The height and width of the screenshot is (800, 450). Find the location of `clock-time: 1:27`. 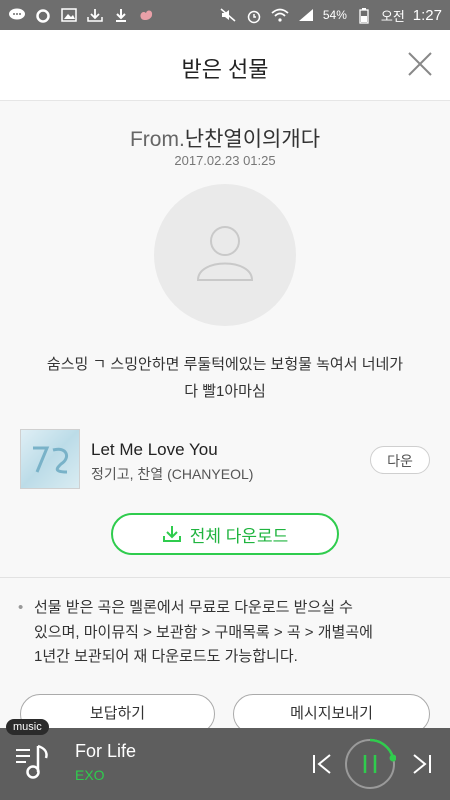

clock-time: 1:27 is located at coordinates (427, 15).